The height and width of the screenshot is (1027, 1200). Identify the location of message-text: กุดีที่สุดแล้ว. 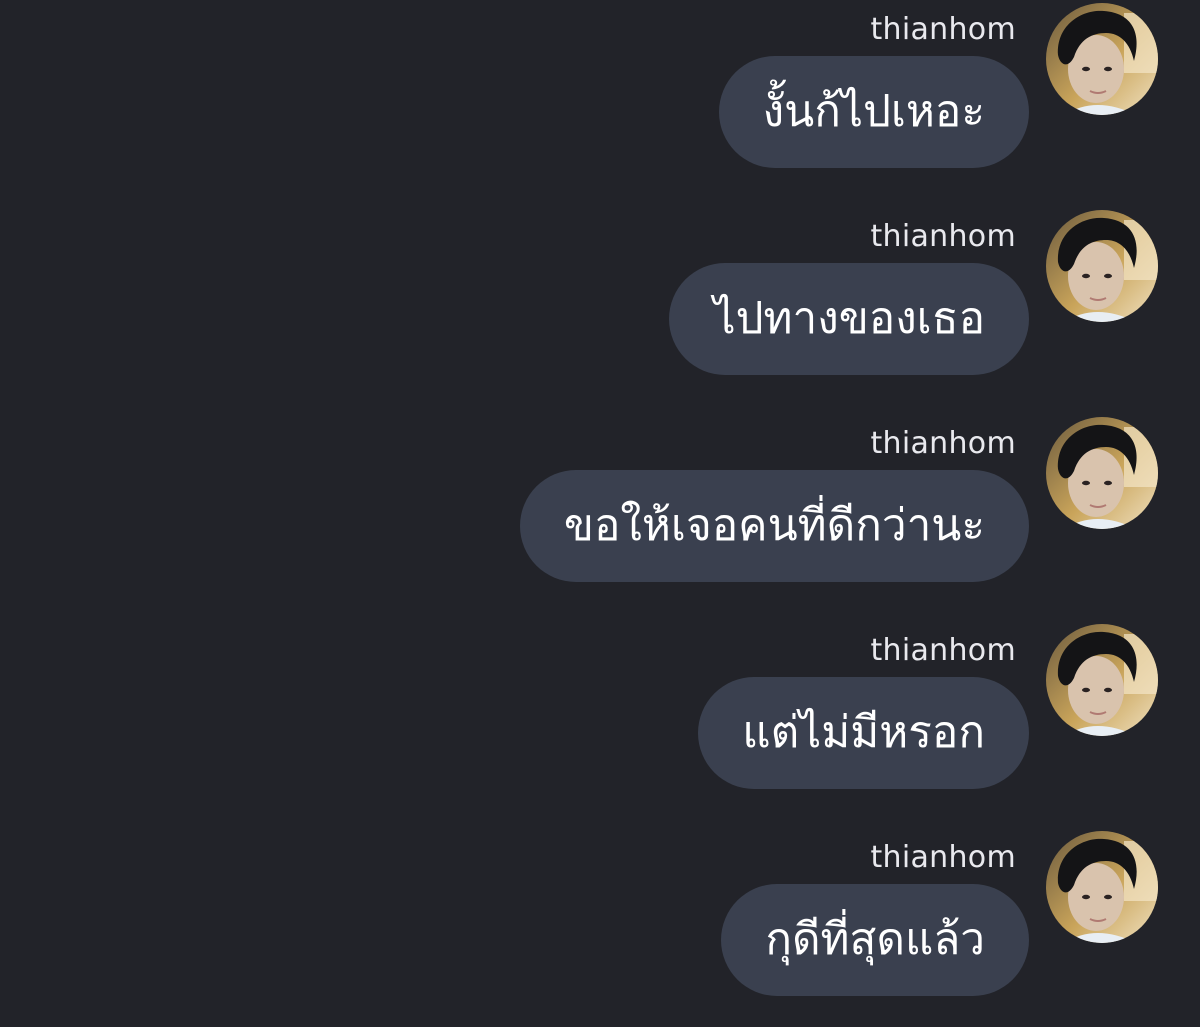
(875, 939).